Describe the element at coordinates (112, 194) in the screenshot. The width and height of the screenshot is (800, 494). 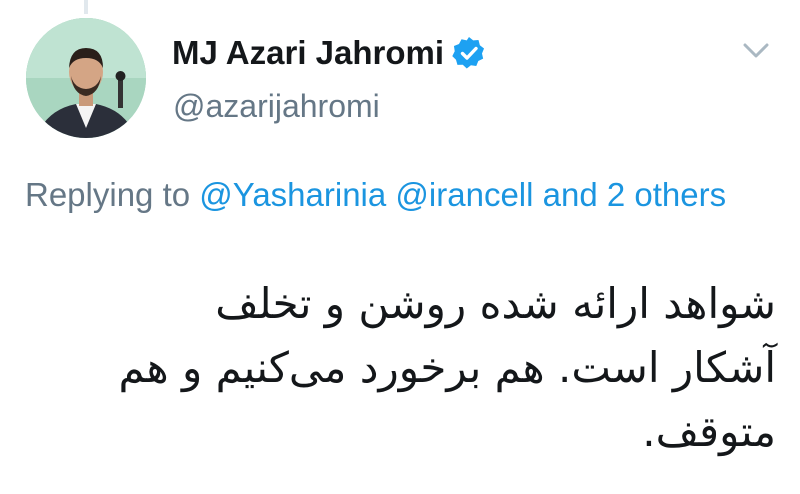
I see `reply-prefix: Replying to` at that location.